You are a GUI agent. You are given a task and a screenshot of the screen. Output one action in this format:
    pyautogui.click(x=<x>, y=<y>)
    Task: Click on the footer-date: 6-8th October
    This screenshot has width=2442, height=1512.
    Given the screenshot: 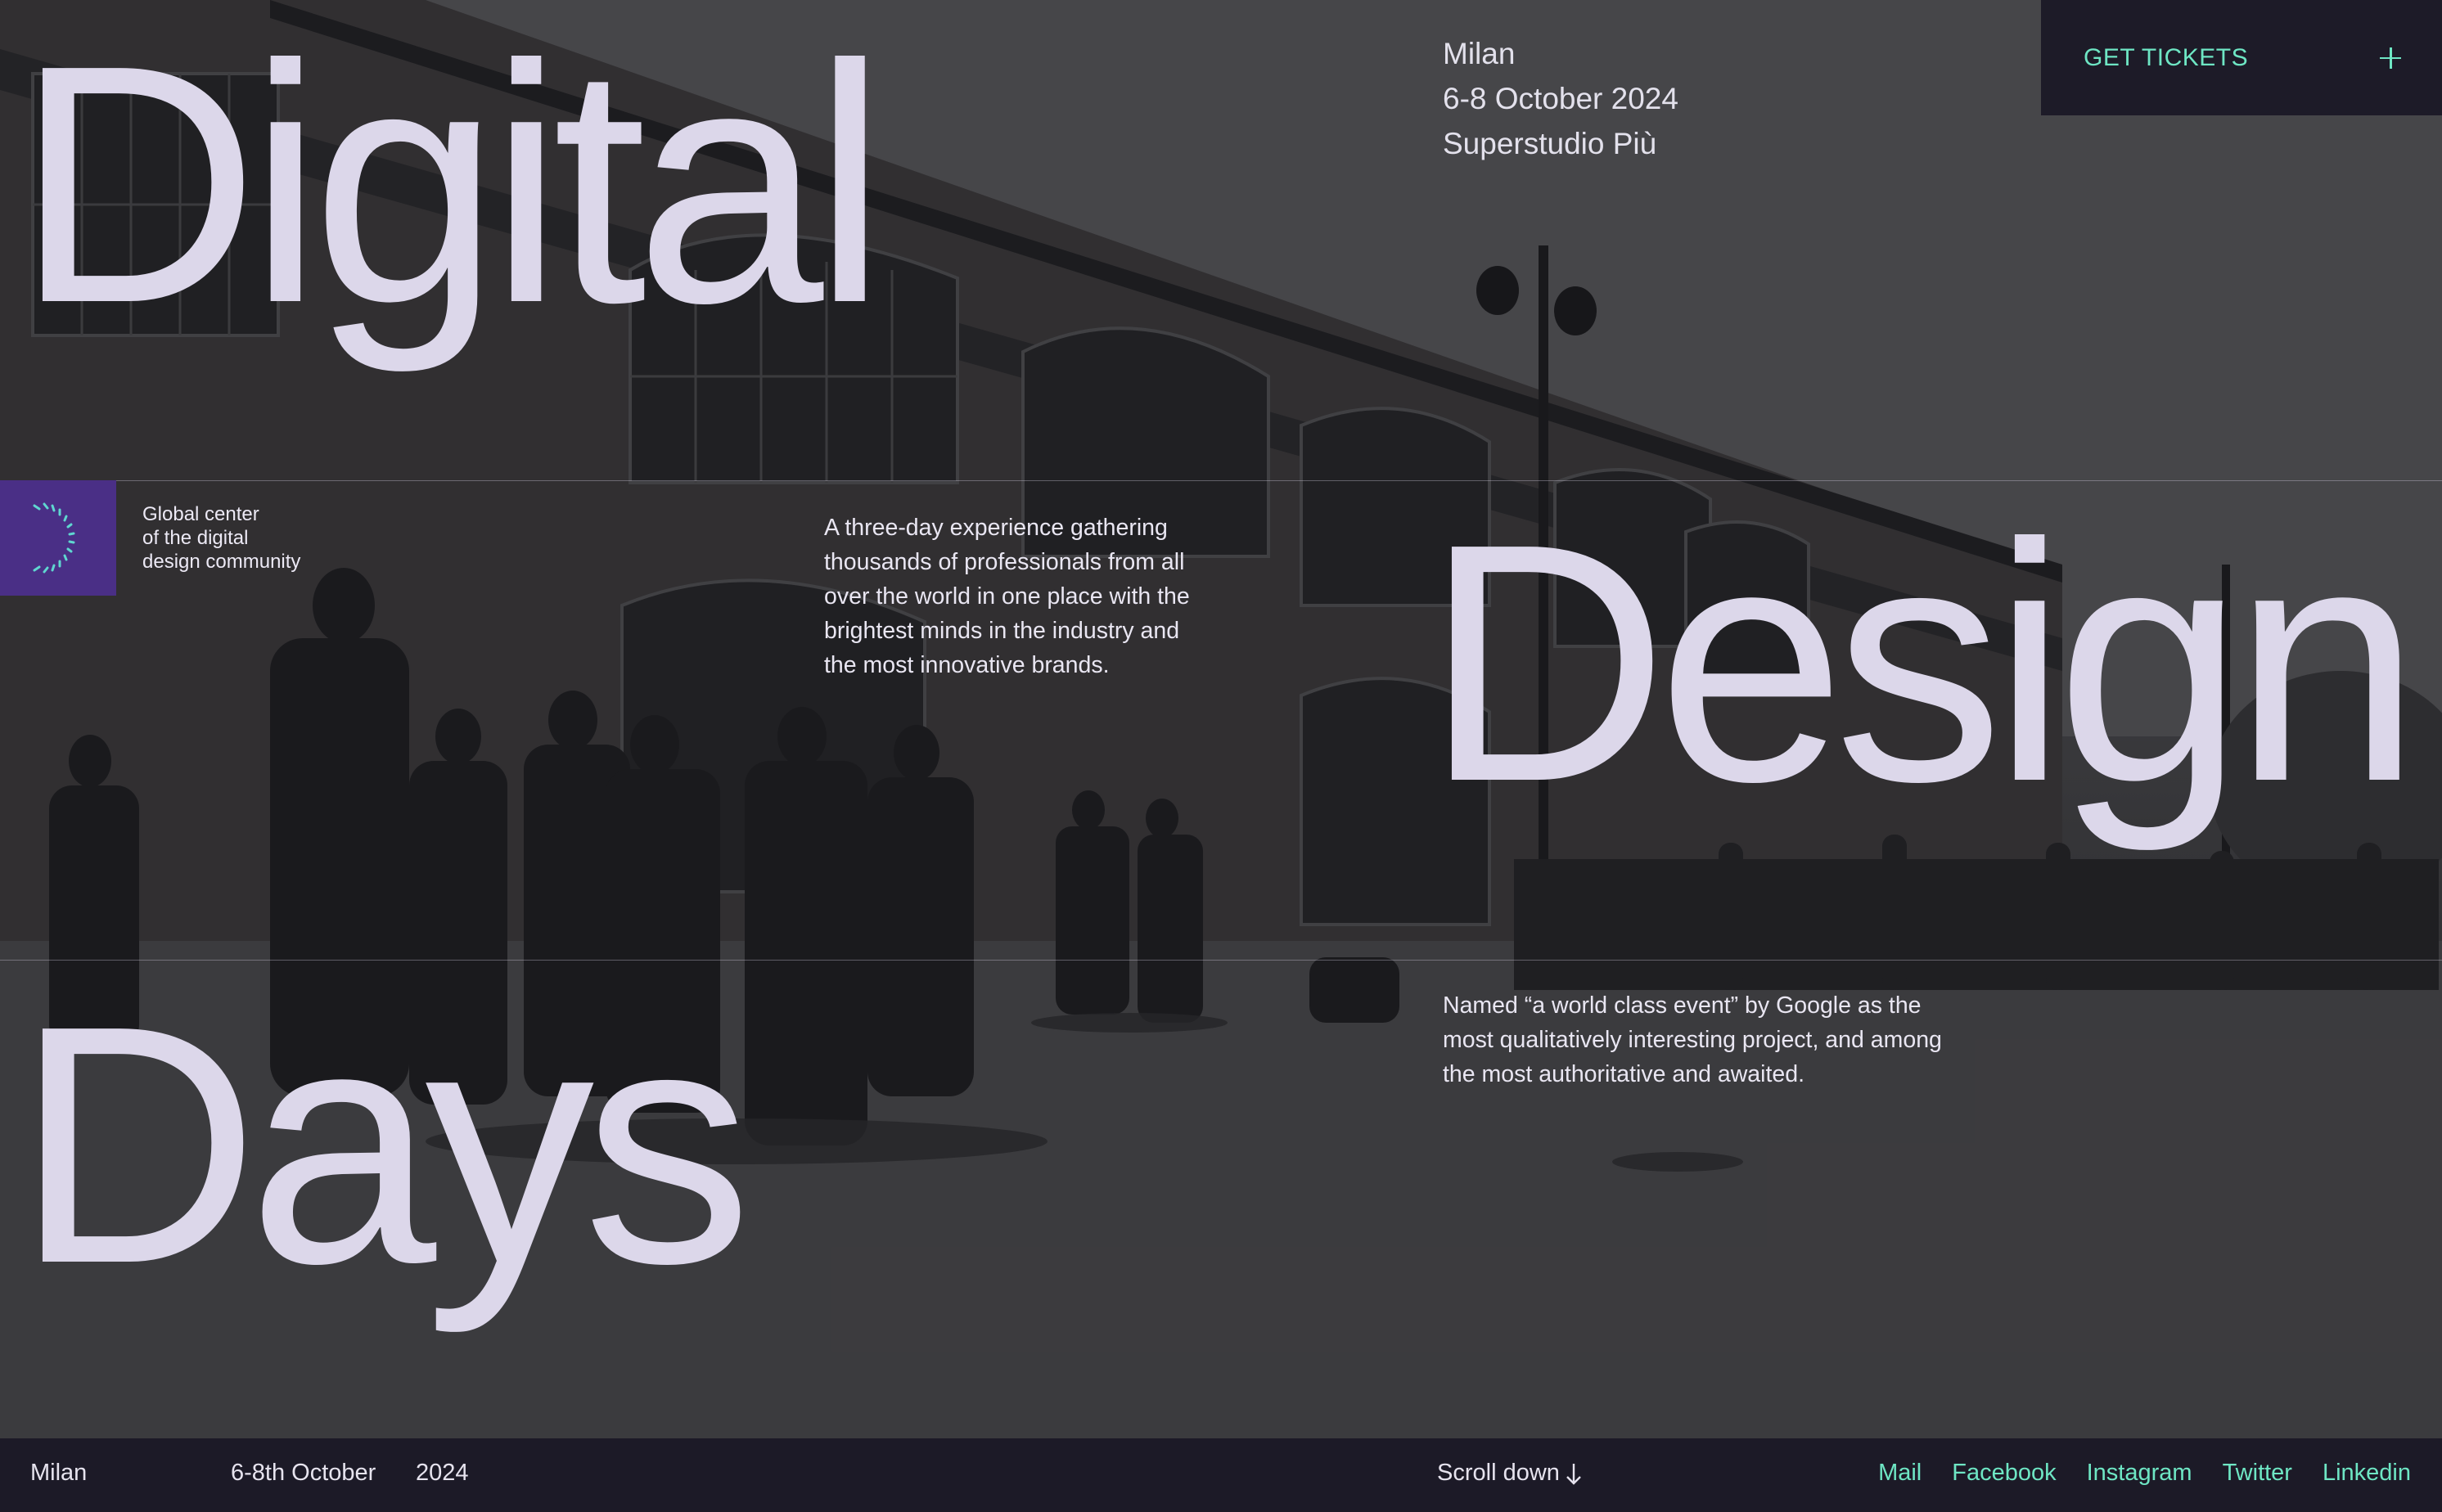 What is the action you would take?
    pyautogui.click(x=303, y=1473)
    